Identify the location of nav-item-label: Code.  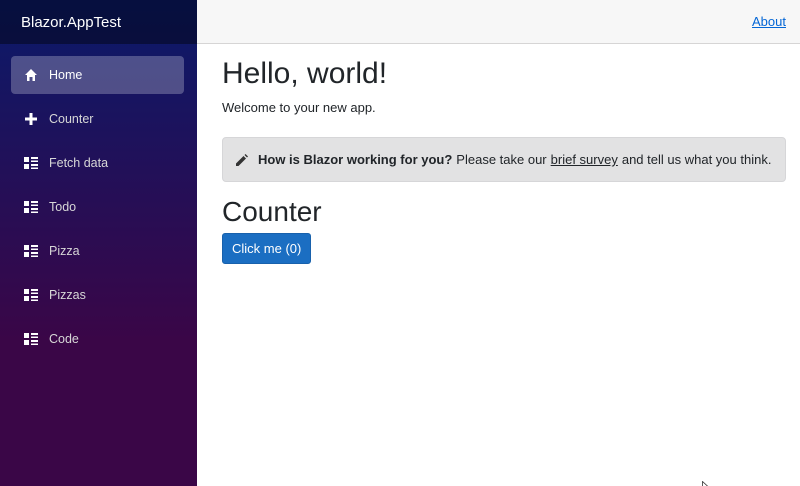
(64, 339).